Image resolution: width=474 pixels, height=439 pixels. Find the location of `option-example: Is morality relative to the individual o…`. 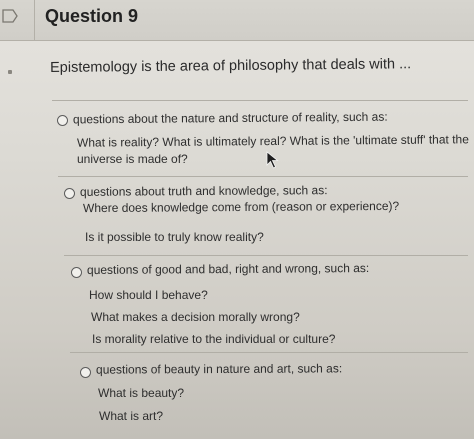

option-example: Is morality relative to the individual o… is located at coordinates (214, 339).